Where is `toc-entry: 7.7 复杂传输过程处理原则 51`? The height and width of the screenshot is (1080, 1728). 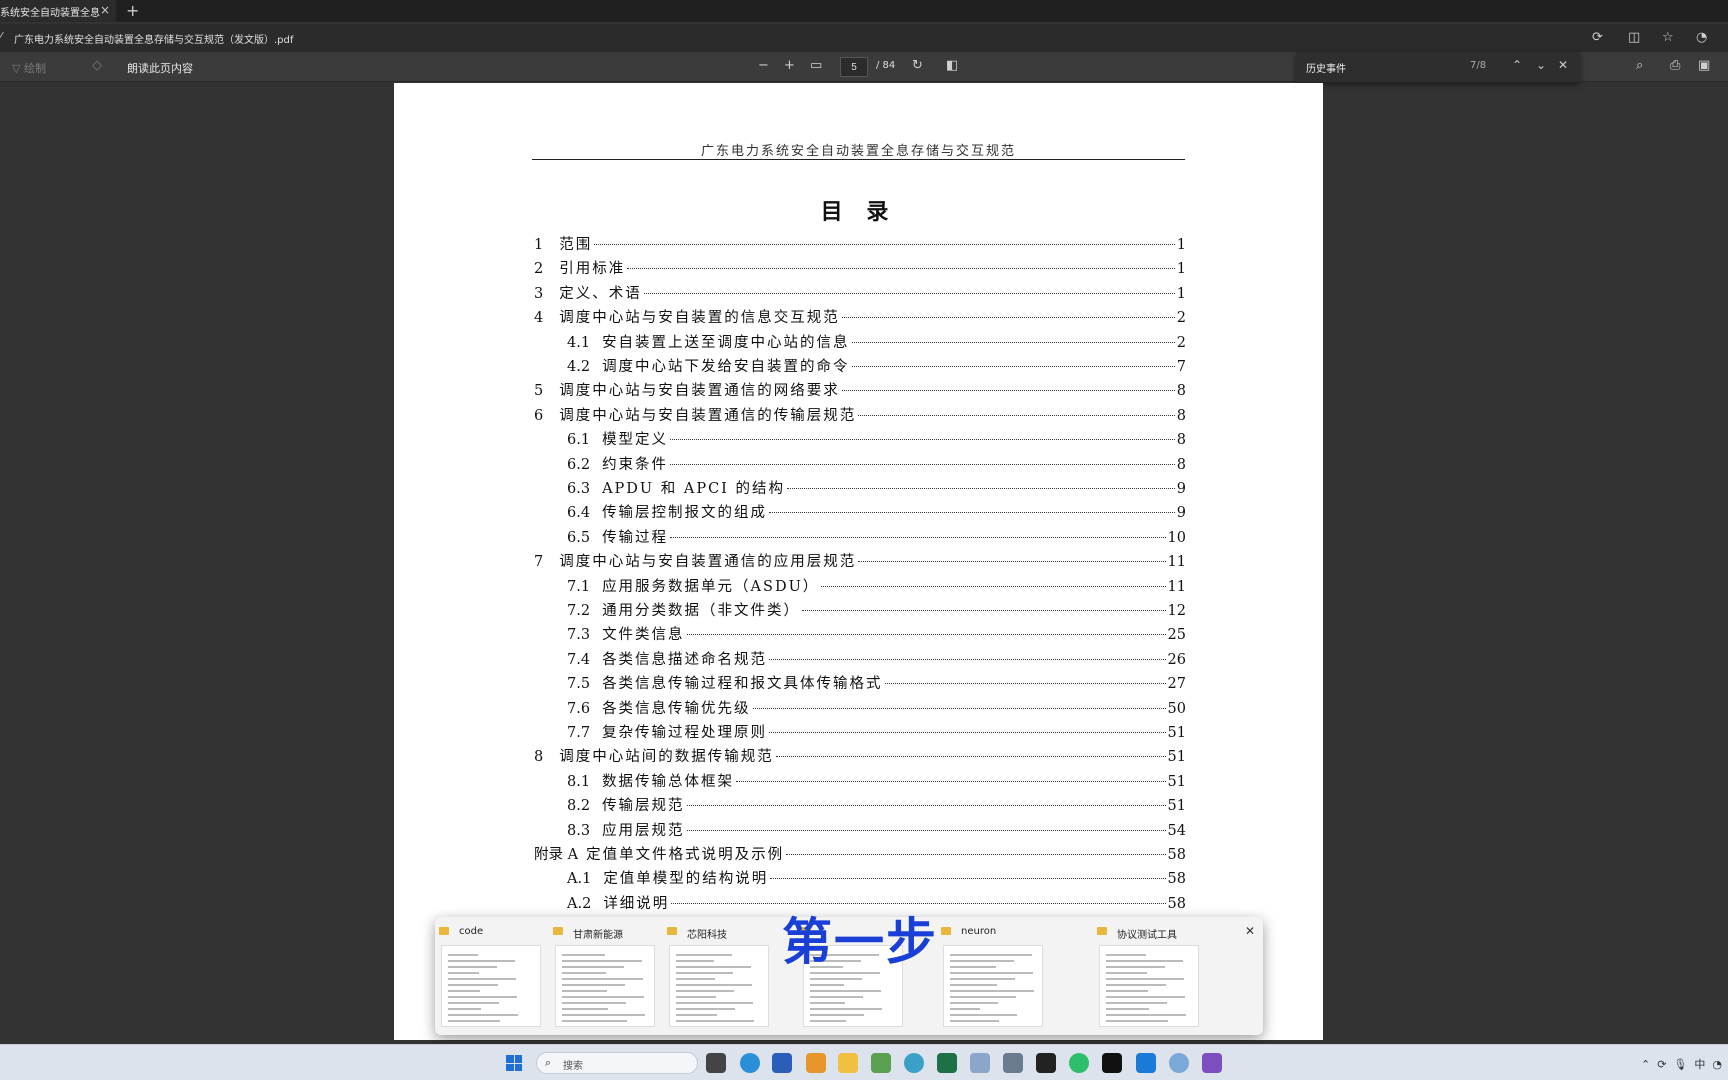
toc-entry: 7.7 复杂传输过程处理原则 51 is located at coordinates (876, 732).